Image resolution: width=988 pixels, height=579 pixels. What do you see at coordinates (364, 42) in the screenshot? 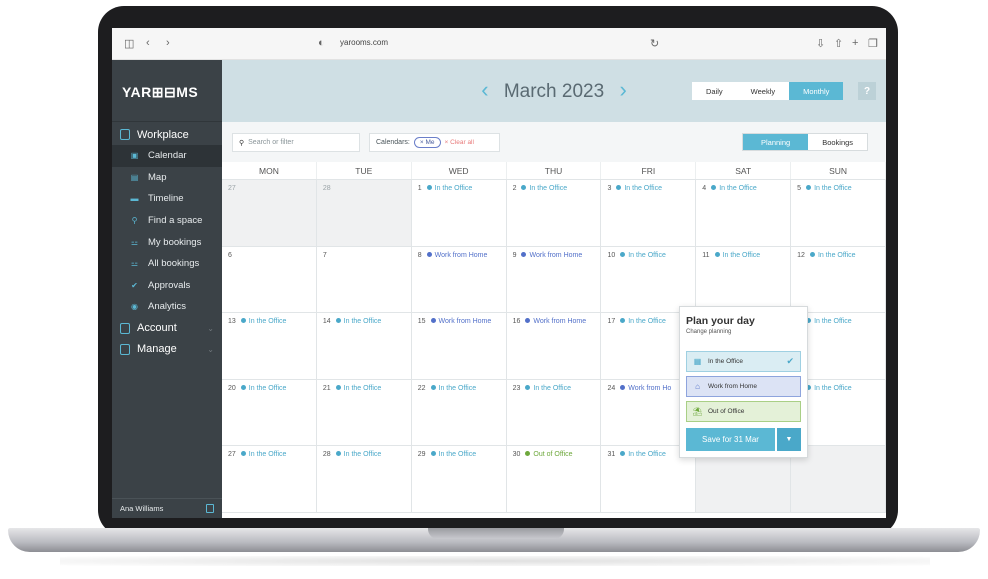
I see `url-text: yarooms.com` at bounding box center [364, 42].